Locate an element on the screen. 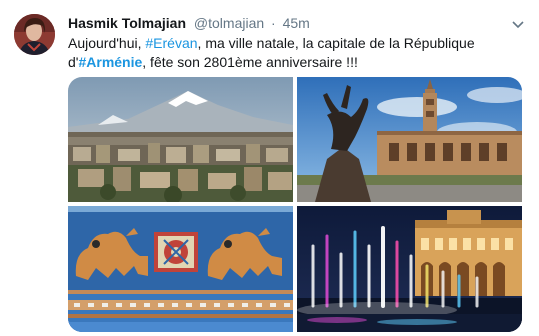 Image resolution: width=539 pixels, height=336 pixels. tweet-menu-button is located at coordinates (518, 23).